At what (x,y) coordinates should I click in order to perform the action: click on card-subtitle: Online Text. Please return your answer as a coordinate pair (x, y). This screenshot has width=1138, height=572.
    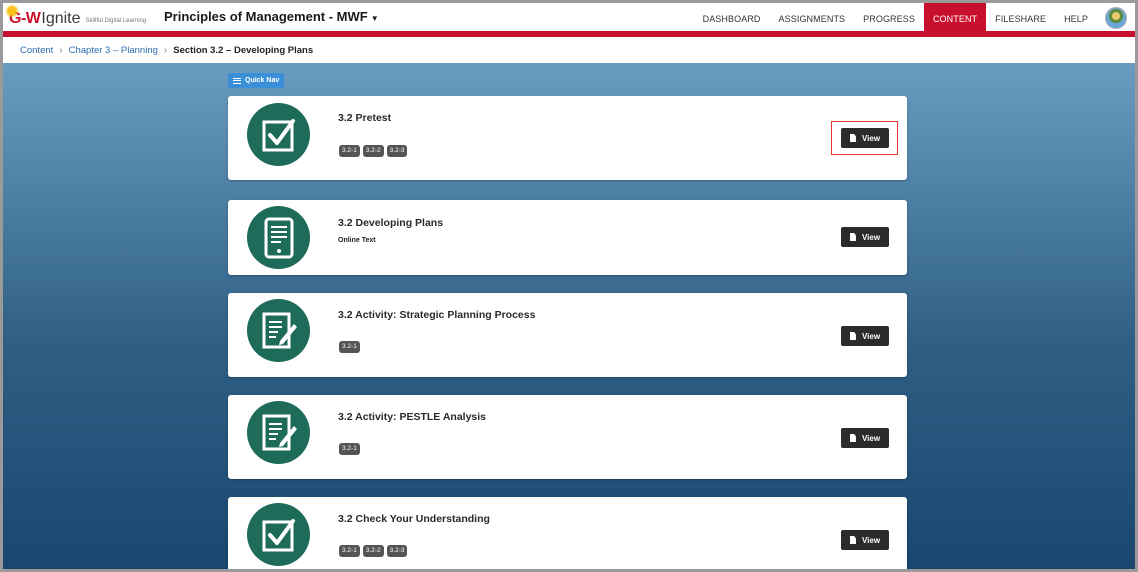
    Looking at the image, I should click on (357, 240).